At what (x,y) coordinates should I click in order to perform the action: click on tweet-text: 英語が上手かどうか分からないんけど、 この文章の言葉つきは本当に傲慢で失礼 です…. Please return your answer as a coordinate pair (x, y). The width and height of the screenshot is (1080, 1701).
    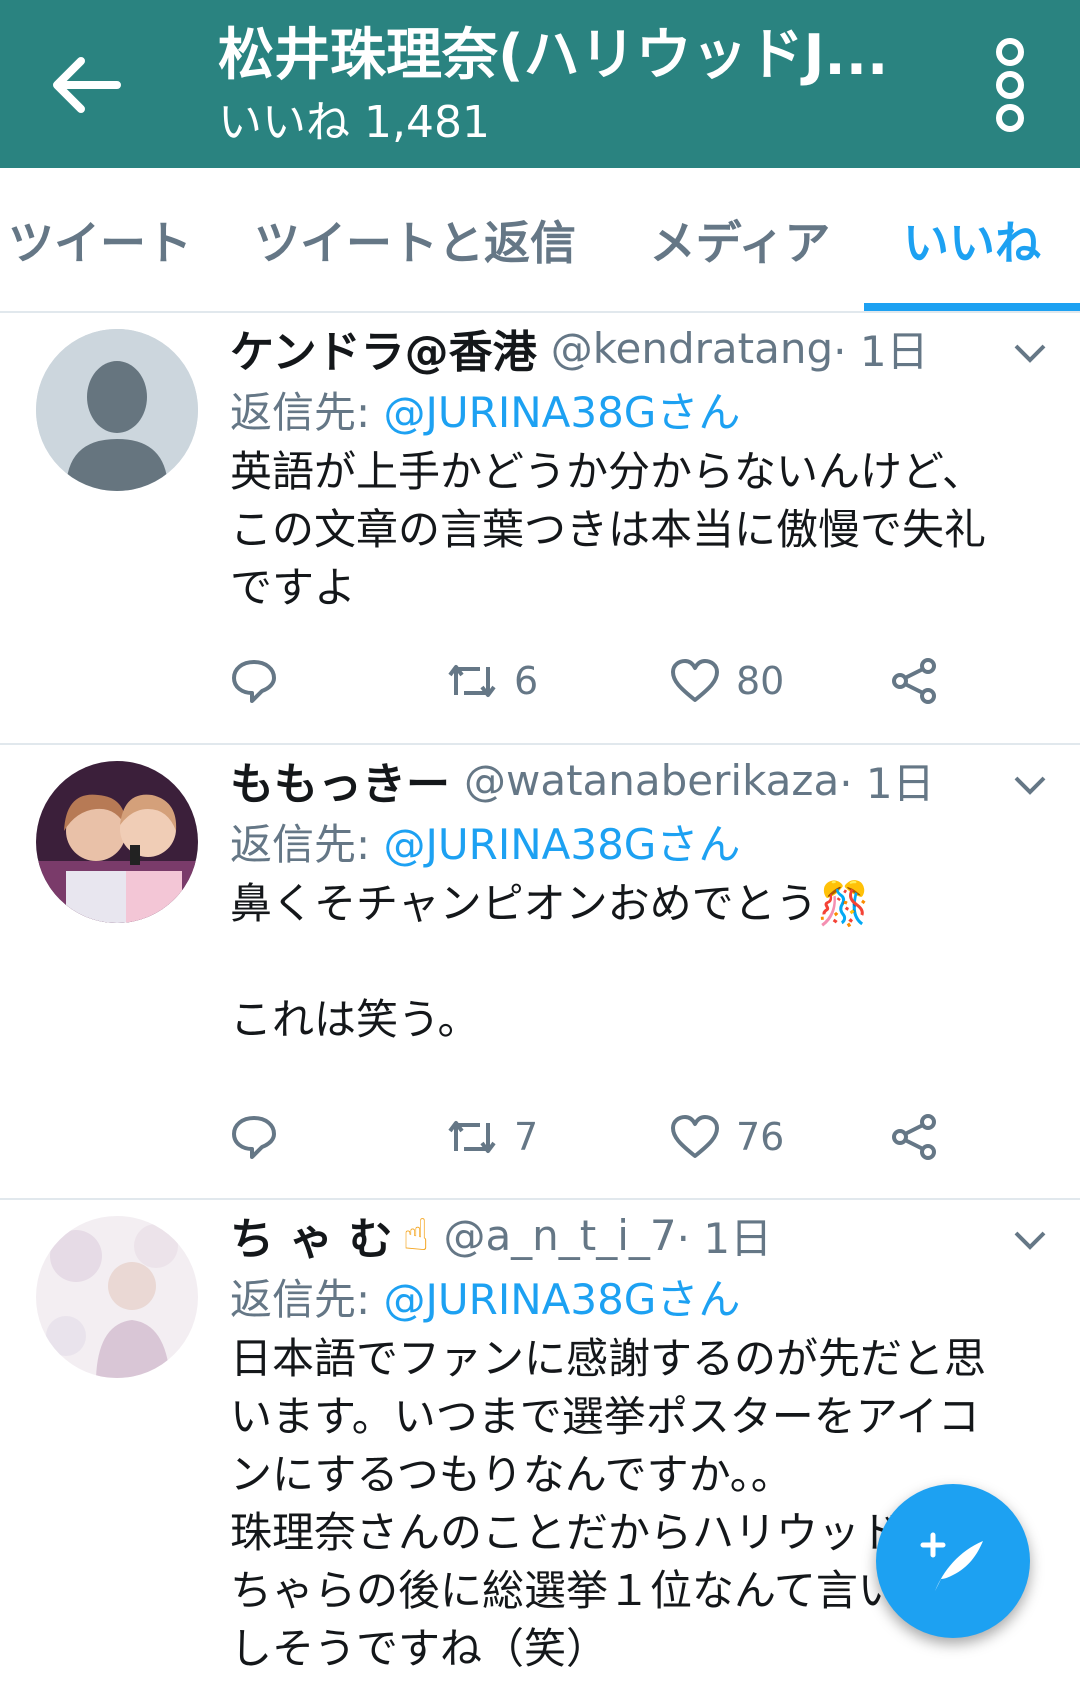
    Looking at the image, I should click on (608, 529).